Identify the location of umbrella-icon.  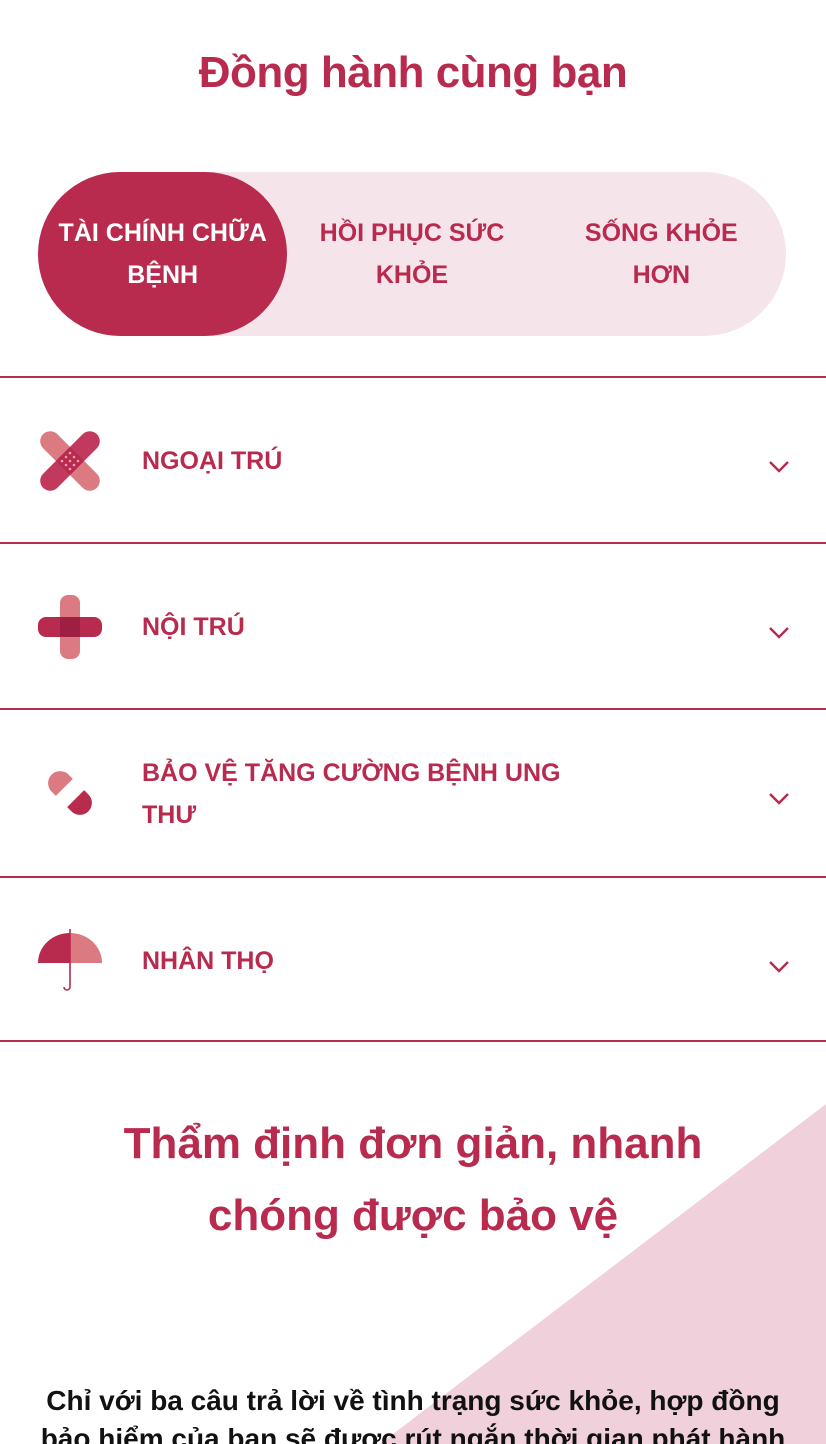
(70, 960).